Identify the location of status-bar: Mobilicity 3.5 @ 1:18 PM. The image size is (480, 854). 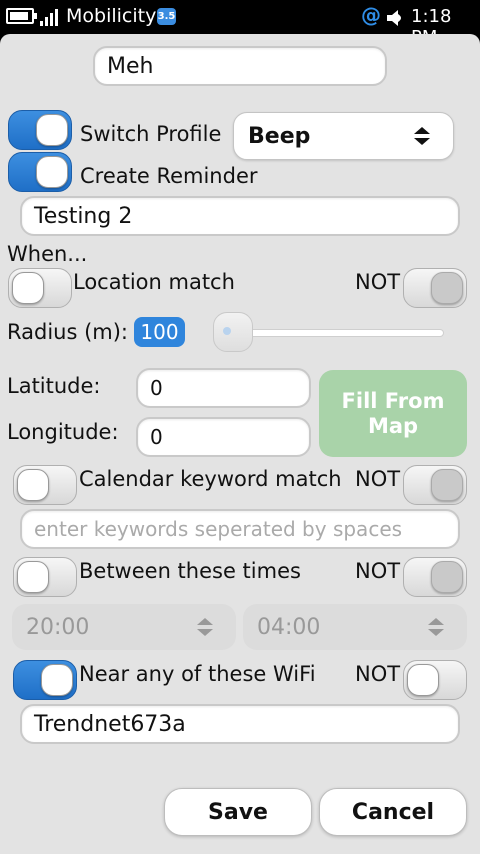
(240, 24).